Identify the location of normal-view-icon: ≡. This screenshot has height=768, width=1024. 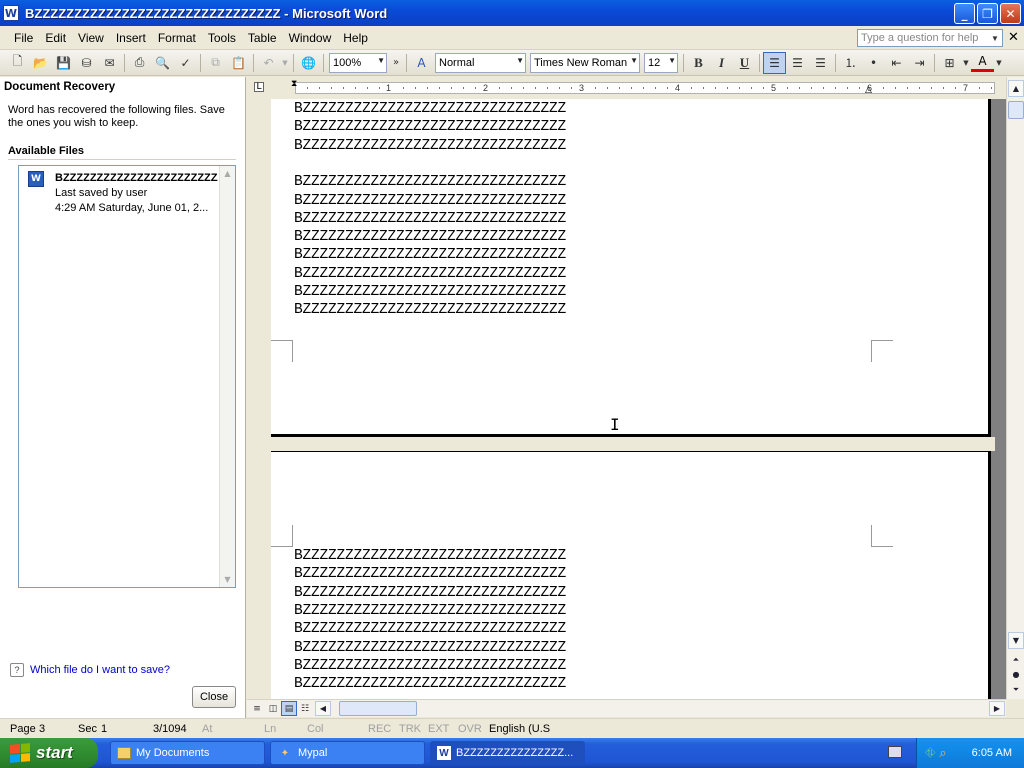
(257, 708).